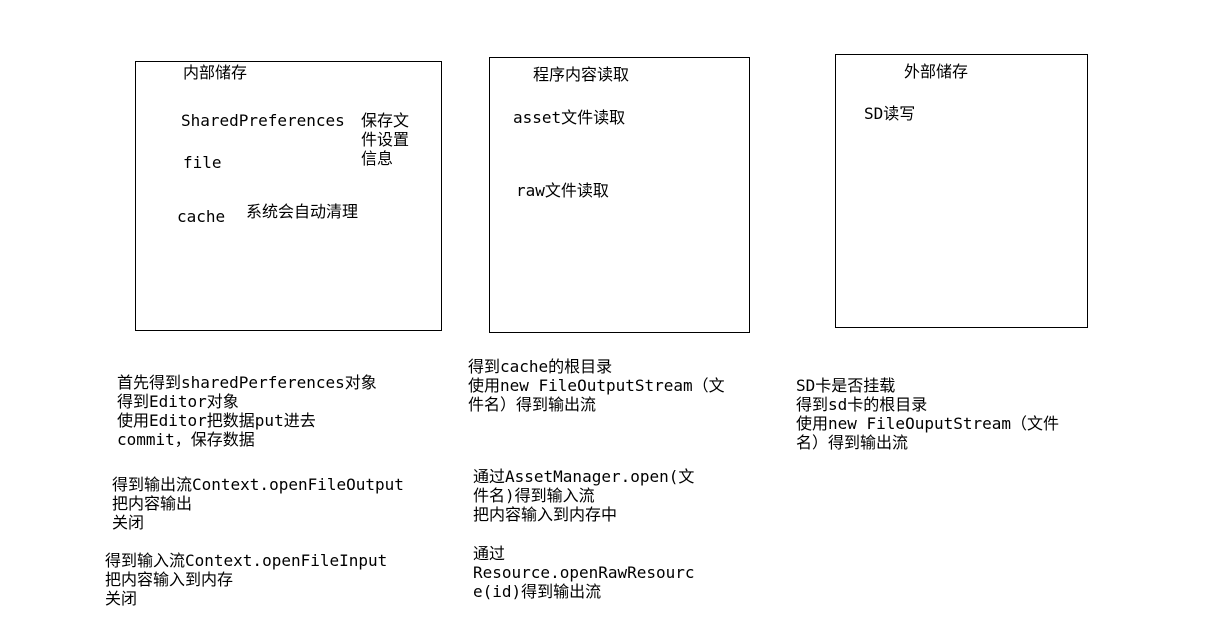 The image size is (1218, 628). Describe the element at coordinates (584, 476) in the screenshot. I see `step-line: 通过AssetManager.open(文` at that location.